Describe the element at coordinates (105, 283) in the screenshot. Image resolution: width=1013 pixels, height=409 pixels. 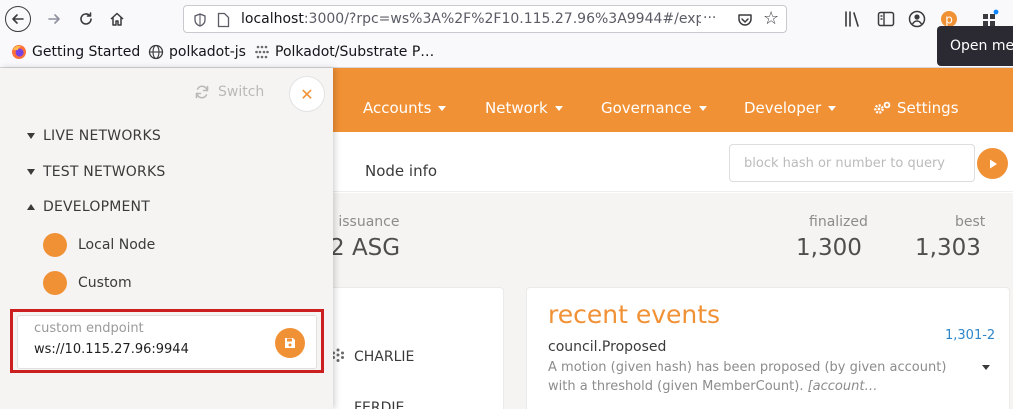
I see `network-label: Custom` at that location.